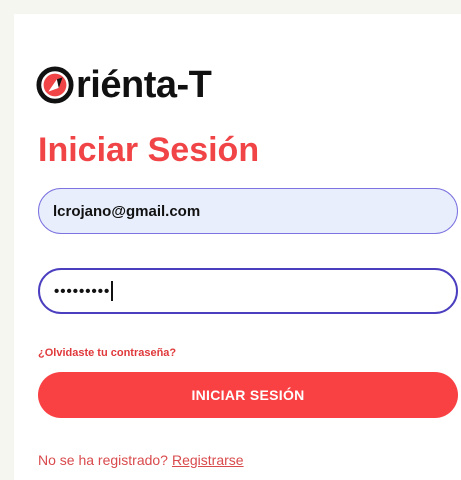 The width and height of the screenshot is (461, 480). Describe the element at coordinates (7, 240) in the screenshot. I see `page-background-left` at that location.